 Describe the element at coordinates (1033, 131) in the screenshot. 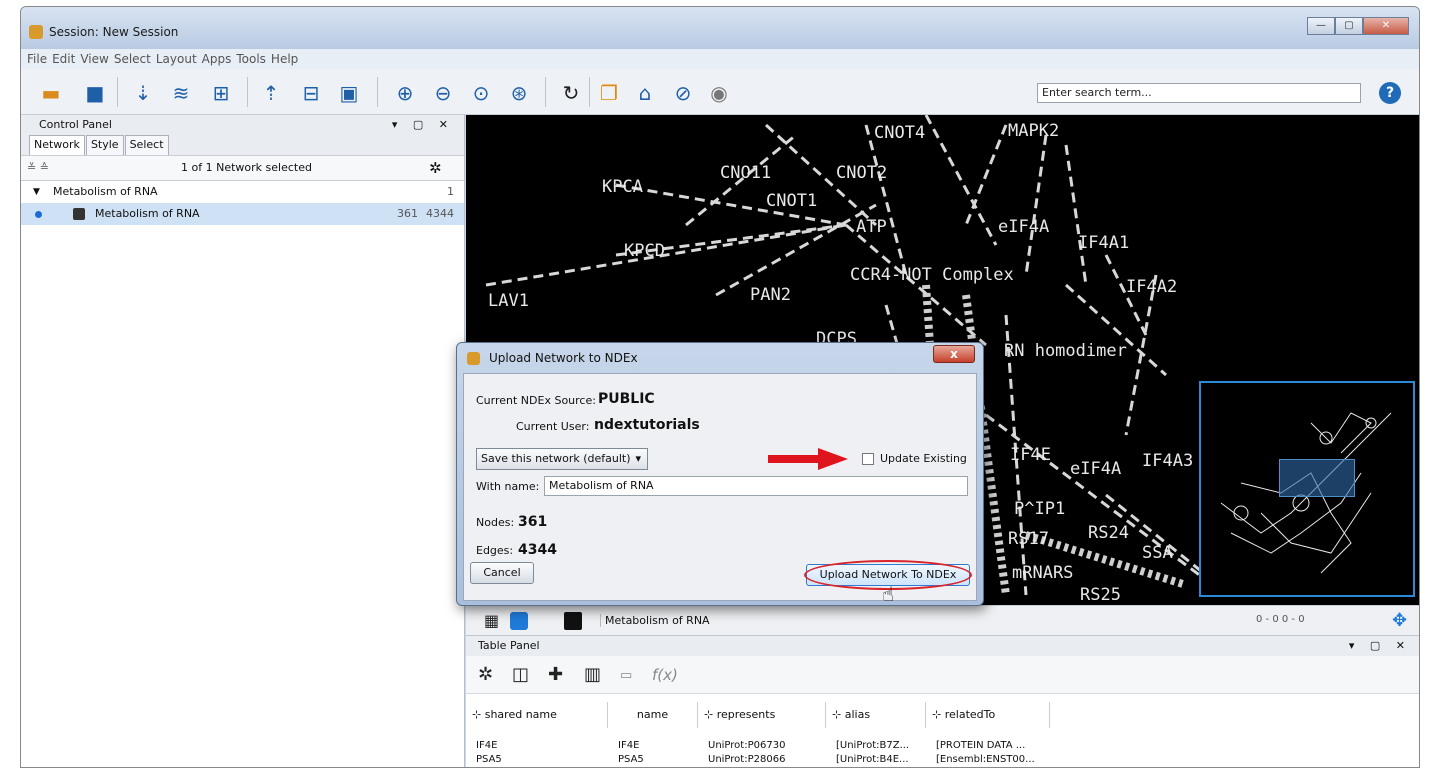

I see `node-label: MAPK2` at that location.